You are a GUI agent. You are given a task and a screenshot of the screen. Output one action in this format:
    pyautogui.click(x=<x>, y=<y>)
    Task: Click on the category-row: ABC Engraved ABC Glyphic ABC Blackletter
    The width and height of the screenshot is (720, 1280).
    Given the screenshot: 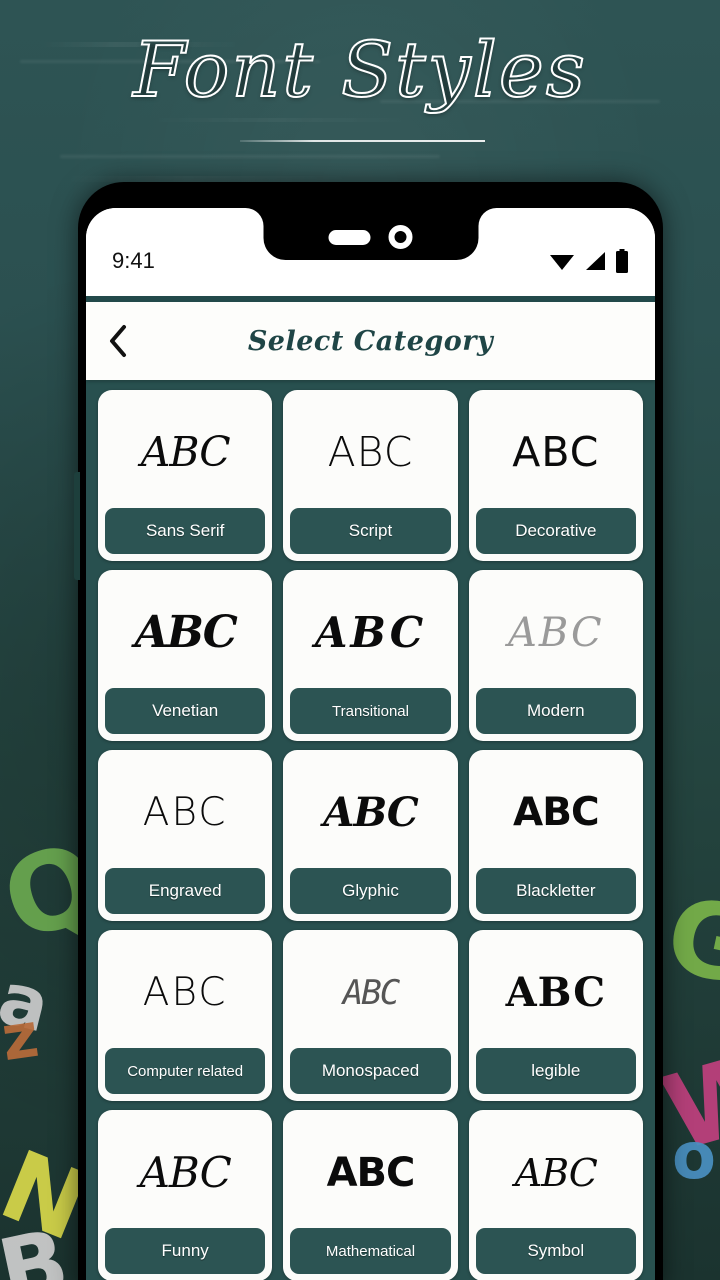 What is the action you would take?
    pyautogui.click(x=370, y=835)
    